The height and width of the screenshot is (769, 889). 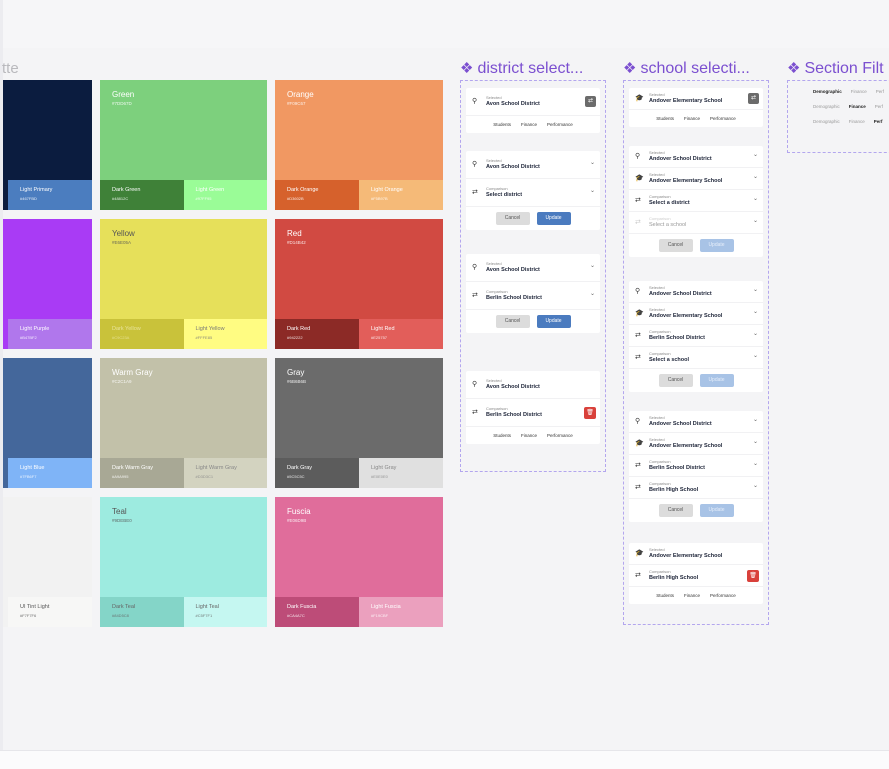 What do you see at coordinates (696, 576) in the screenshot?
I see `selector-field: ⇄ Comparison Berlin High School 🗑` at bounding box center [696, 576].